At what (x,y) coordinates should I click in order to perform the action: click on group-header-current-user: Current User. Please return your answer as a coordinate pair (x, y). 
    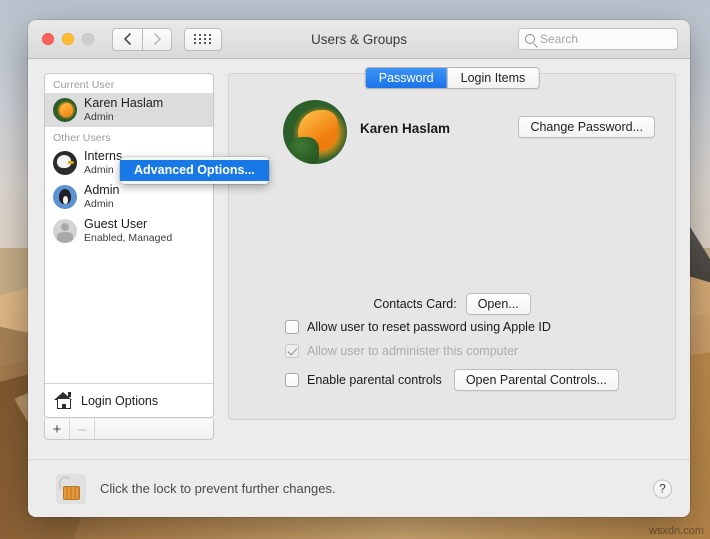
    Looking at the image, I should click on (84, 85).